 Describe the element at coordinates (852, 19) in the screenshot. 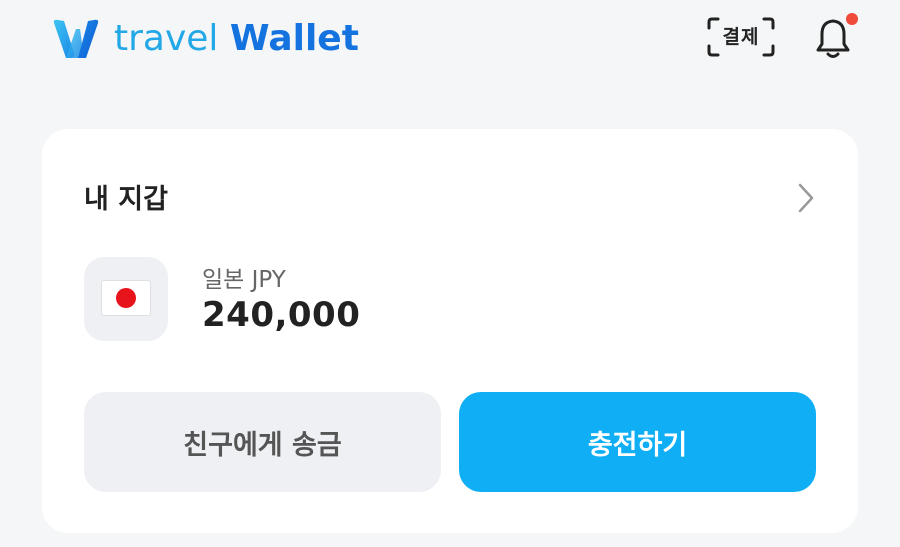

I see `notification-dot-icon` at that location.